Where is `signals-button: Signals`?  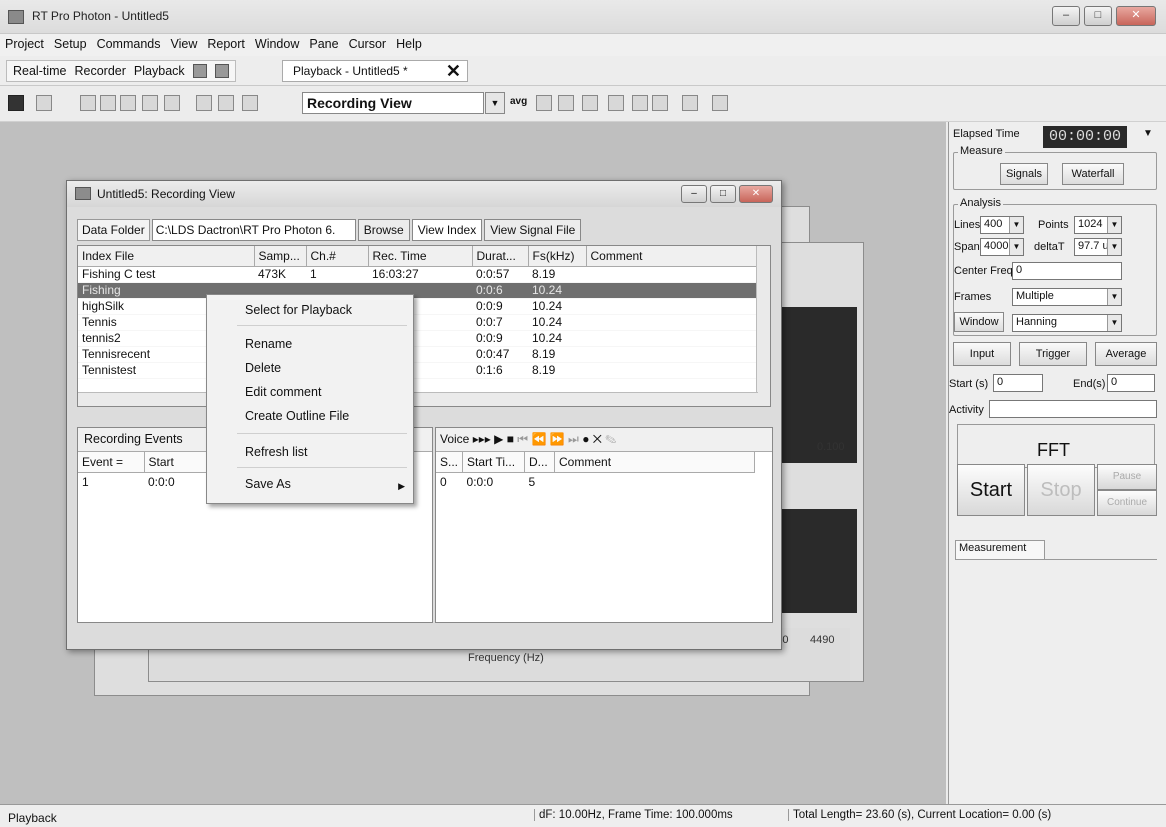 signals-button: Signals is located at coordinates (1024, 174).